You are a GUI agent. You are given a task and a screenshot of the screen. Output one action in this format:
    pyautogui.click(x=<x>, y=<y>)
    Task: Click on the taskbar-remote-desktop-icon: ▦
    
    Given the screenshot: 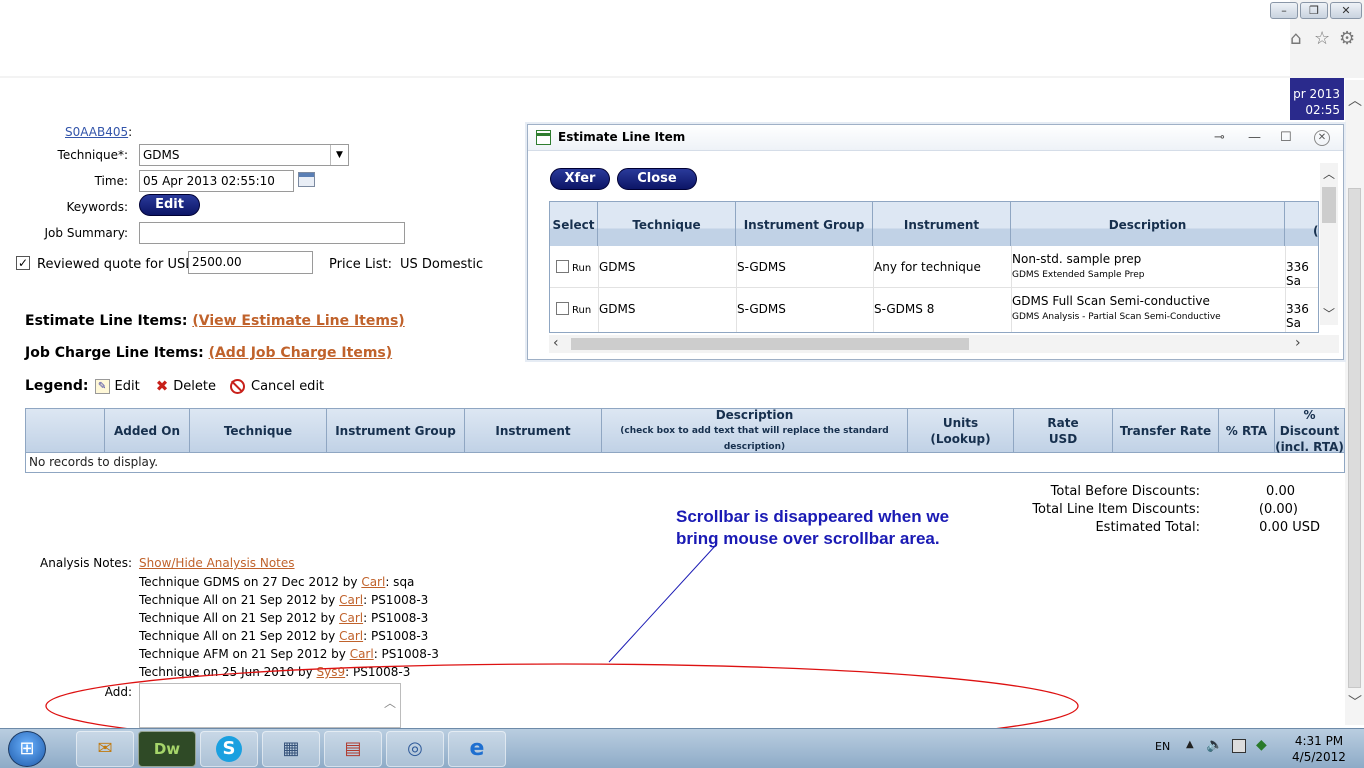 What is the action you would take?
    pyautogui.click(x=291, y=749)
    